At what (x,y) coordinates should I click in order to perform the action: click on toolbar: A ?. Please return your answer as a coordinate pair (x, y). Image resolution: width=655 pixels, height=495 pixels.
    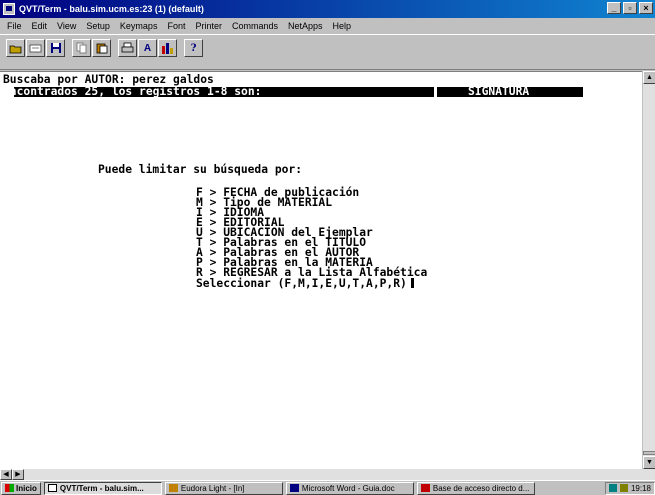
    Looking at the image, I should click on (327, 52).